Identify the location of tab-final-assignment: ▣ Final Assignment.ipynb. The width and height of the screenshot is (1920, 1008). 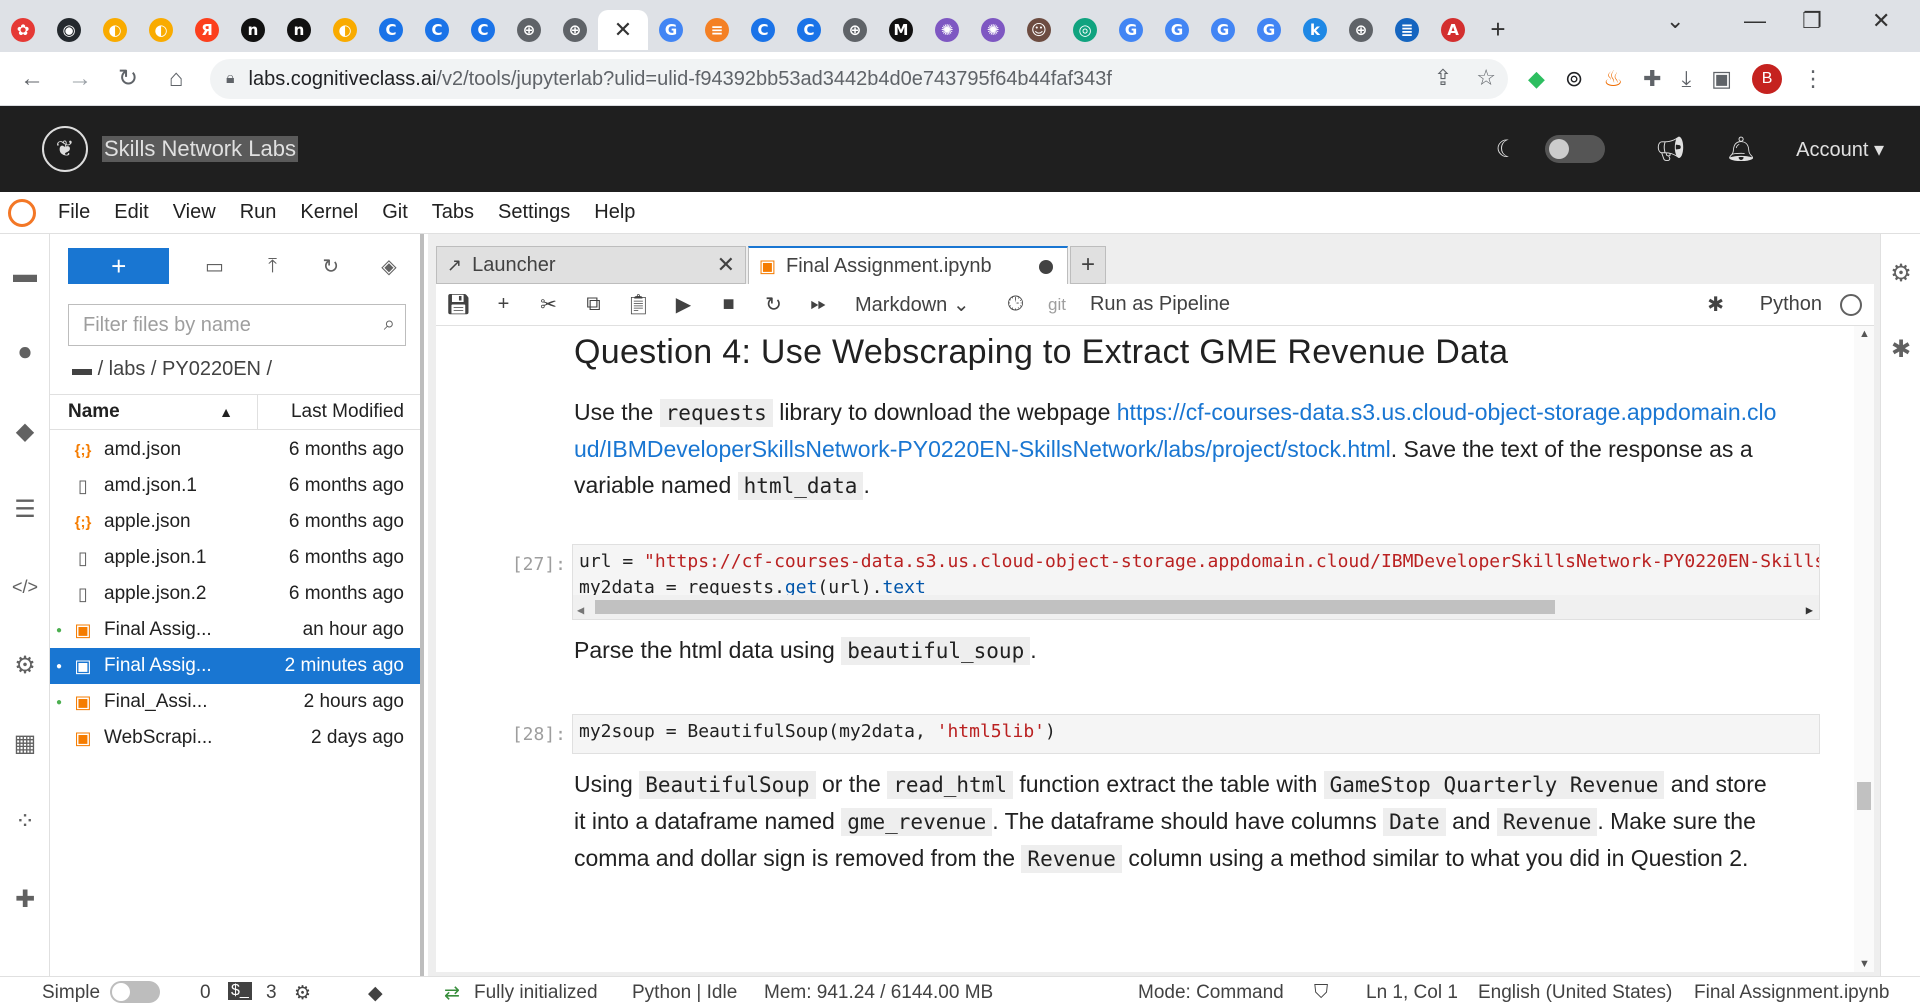
(908, 265).